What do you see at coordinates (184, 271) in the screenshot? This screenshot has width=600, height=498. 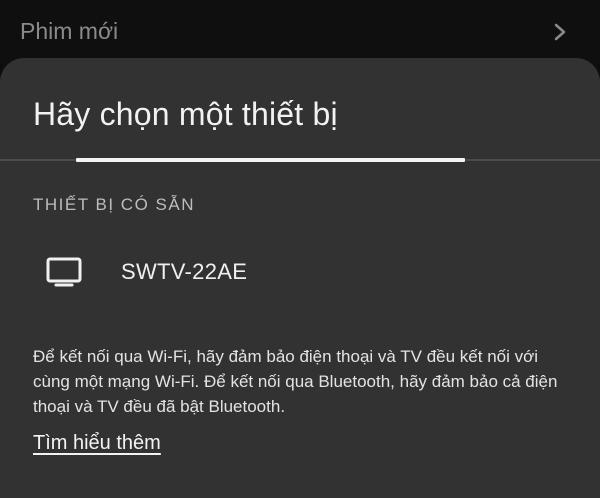 I see `device-name: SWTV-22AE` at bounding box center [184, 271].